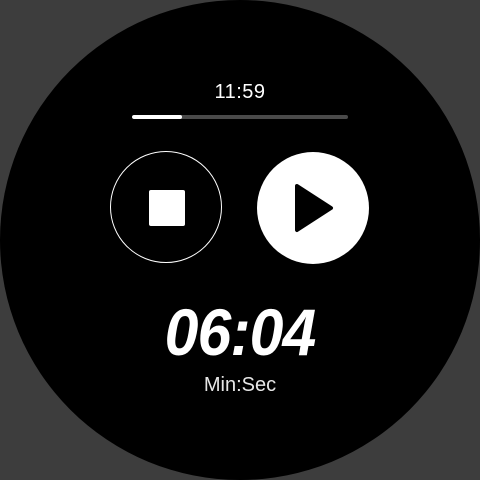  What do you see at coordinates (240, 92) in the screenshot?
I see `status-clock: 11:59` at bounding box center [240, 92].